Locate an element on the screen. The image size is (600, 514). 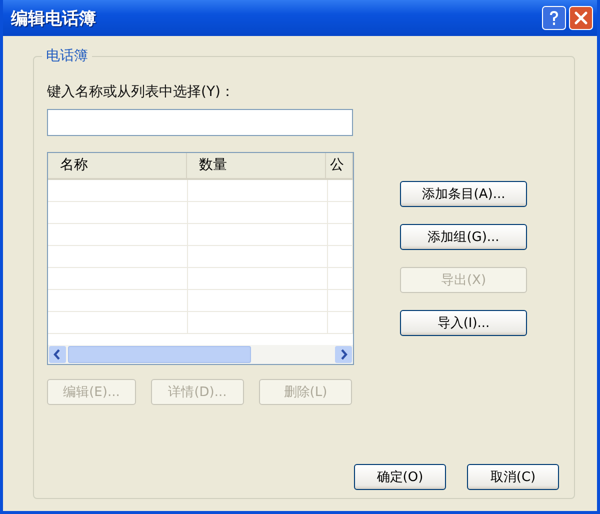
scrollbar-thumb is located at coordinates (159, 354).